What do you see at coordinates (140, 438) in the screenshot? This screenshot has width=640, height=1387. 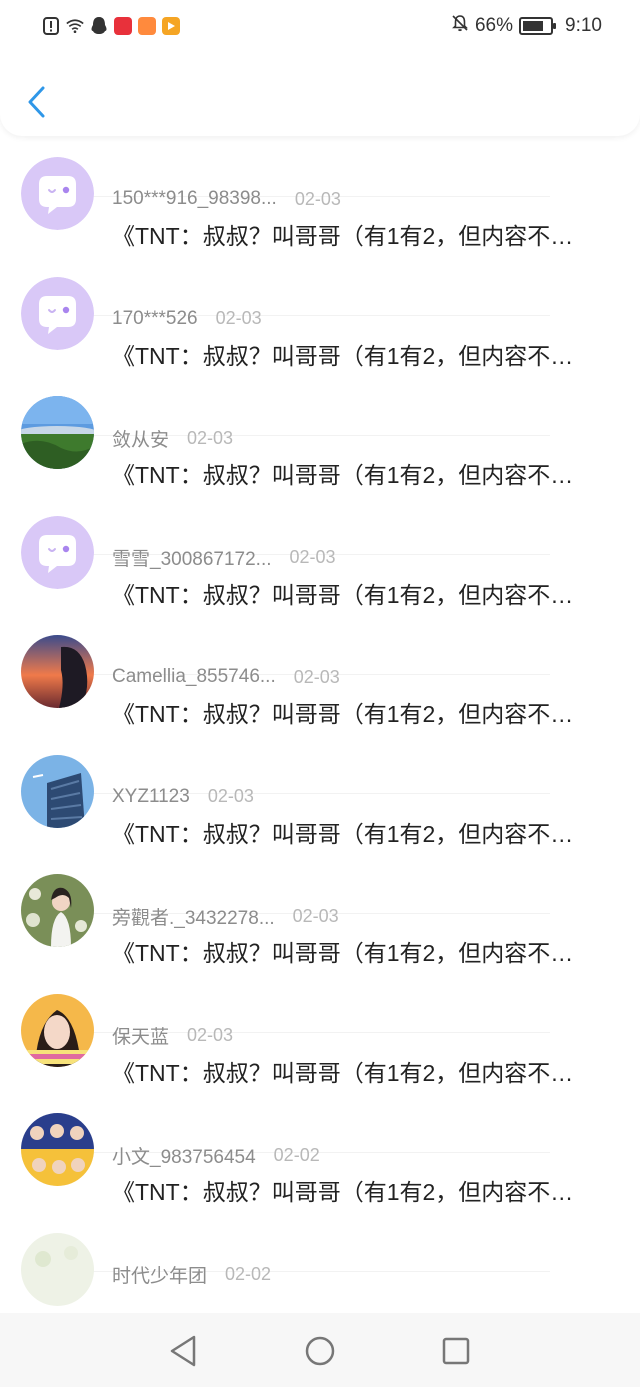 I see `user-name: 敛从安` at bounding box center [140, 438].